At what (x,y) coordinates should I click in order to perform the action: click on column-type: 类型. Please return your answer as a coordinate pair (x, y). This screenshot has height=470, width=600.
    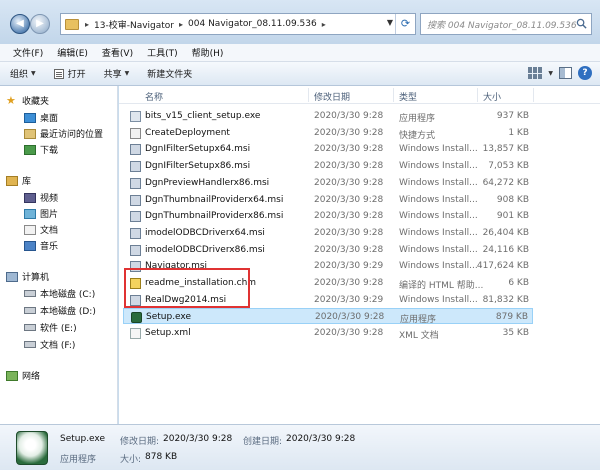
    Looking at the image, I should click on (408, 96).